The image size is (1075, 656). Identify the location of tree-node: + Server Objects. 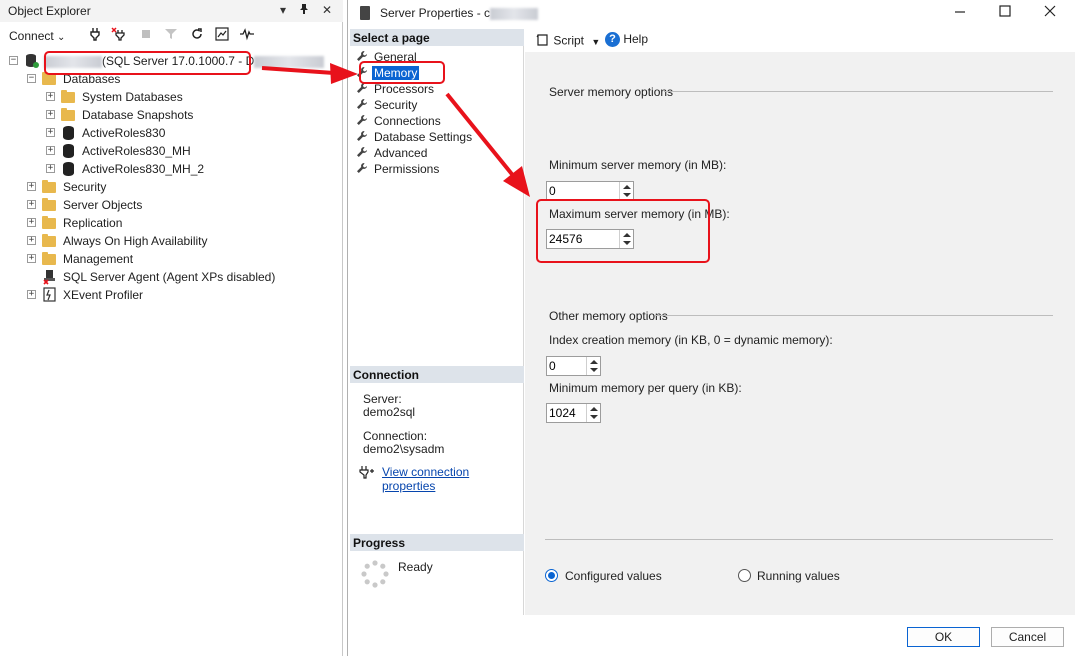
(170, 205).